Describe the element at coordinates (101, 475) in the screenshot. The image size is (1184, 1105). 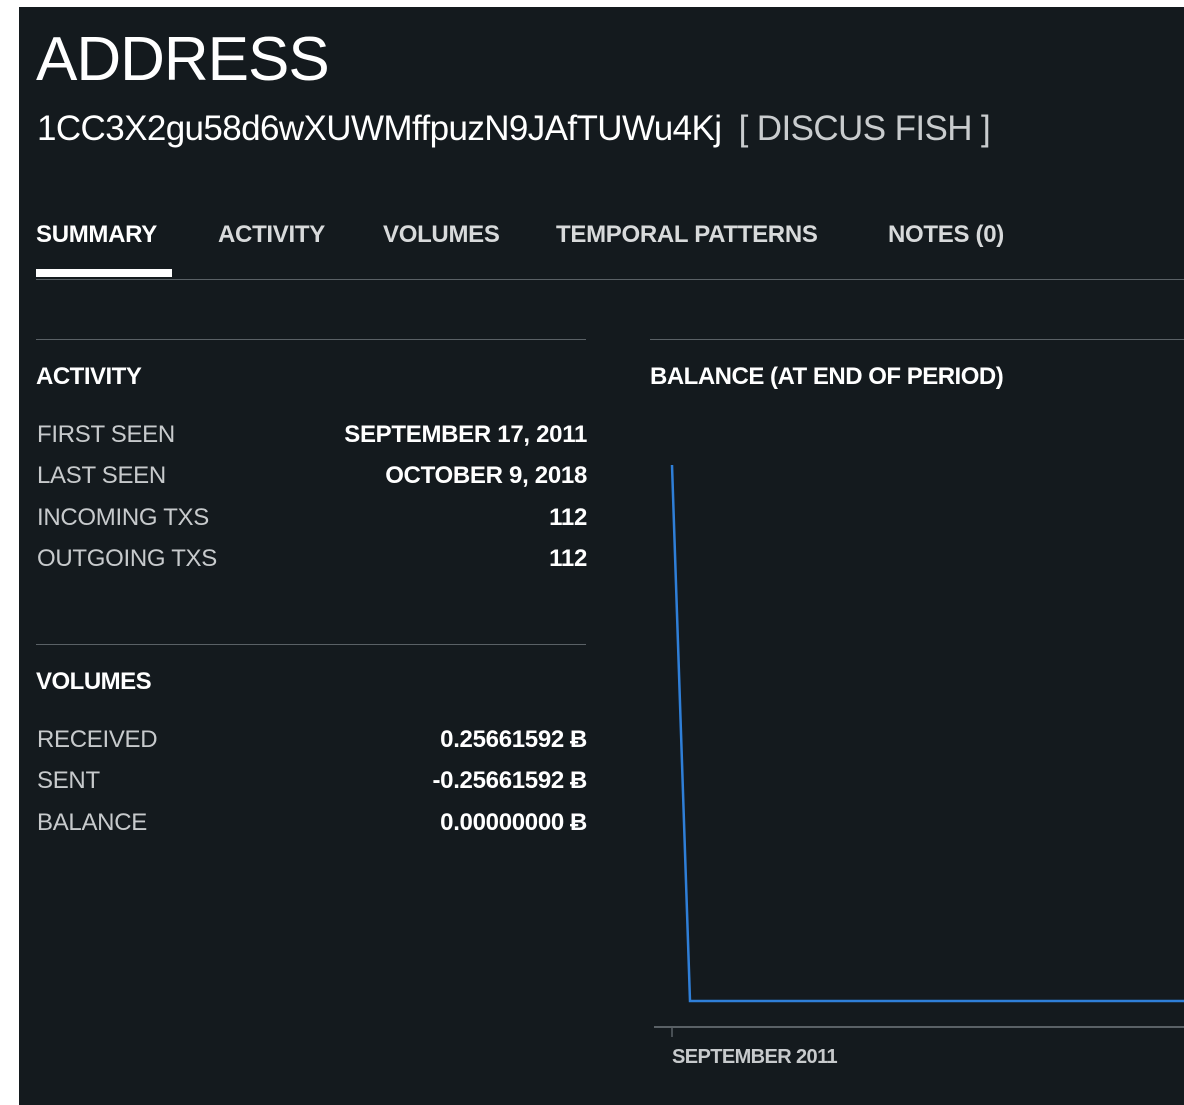
I see `last-seen-label: LAST SEEN` at that location.